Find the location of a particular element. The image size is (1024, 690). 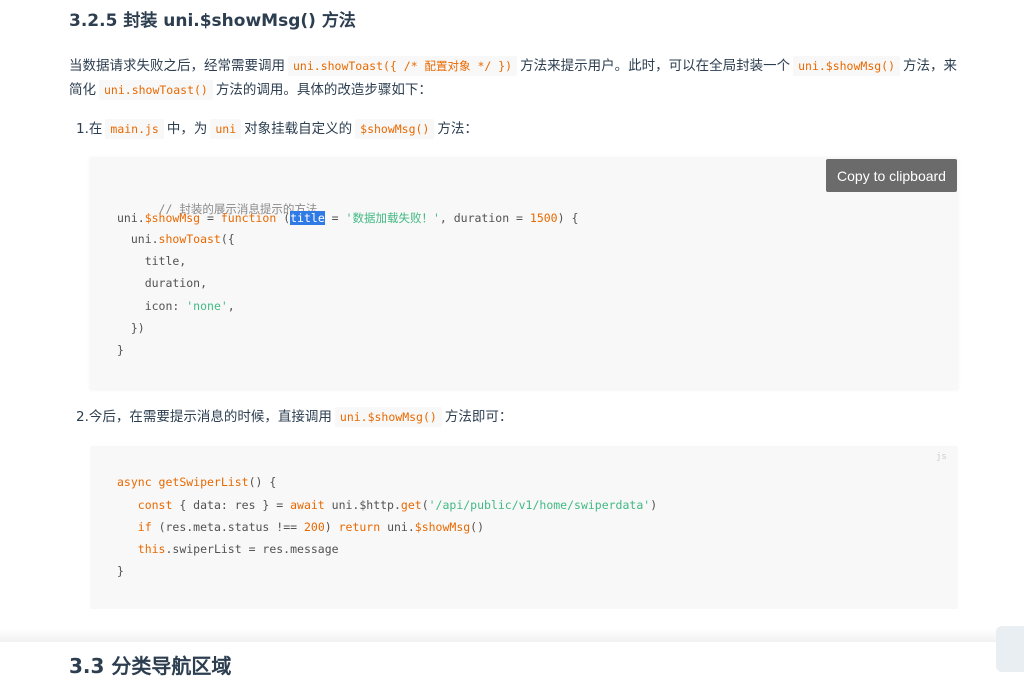

step-2-text-2: 方法即可： is located at coordinates (478, 417).